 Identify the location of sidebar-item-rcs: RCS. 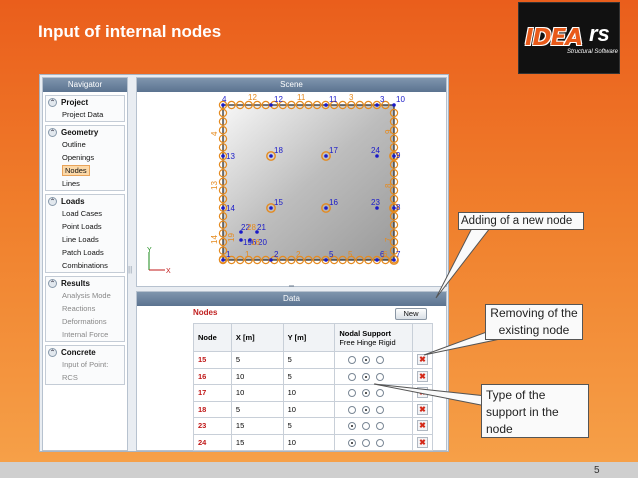
(85, 377).